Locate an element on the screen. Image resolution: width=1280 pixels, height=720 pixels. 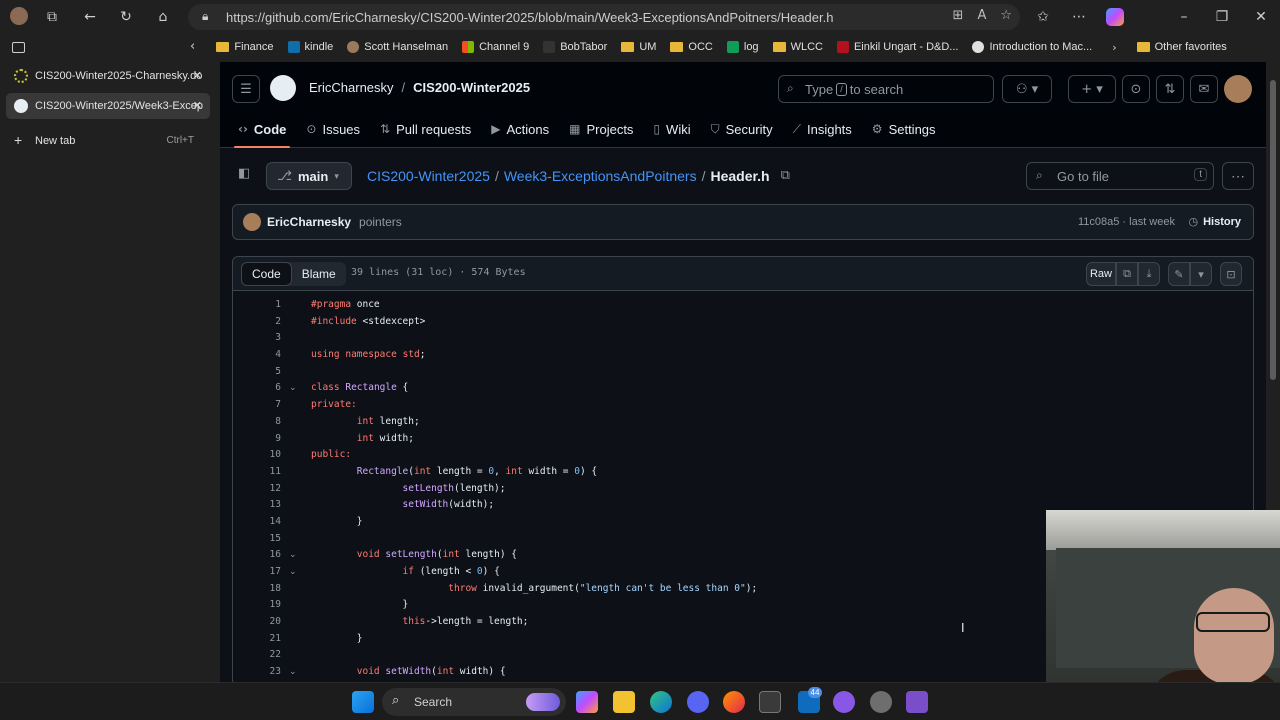
favorites-more-icon: › is located at coordinates (1114, 47).